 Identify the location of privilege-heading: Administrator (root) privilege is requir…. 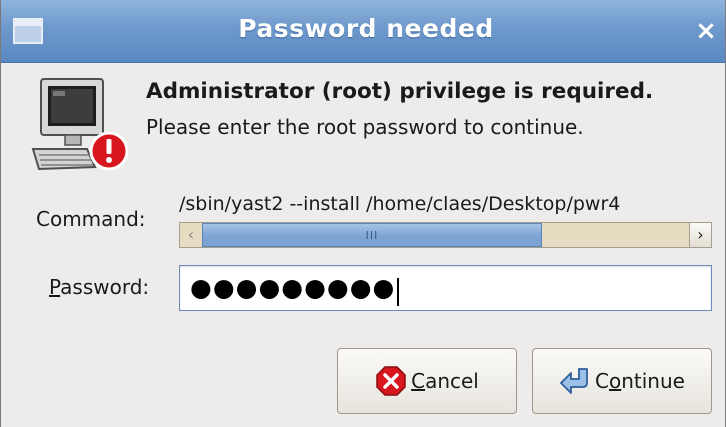
(400, 91).